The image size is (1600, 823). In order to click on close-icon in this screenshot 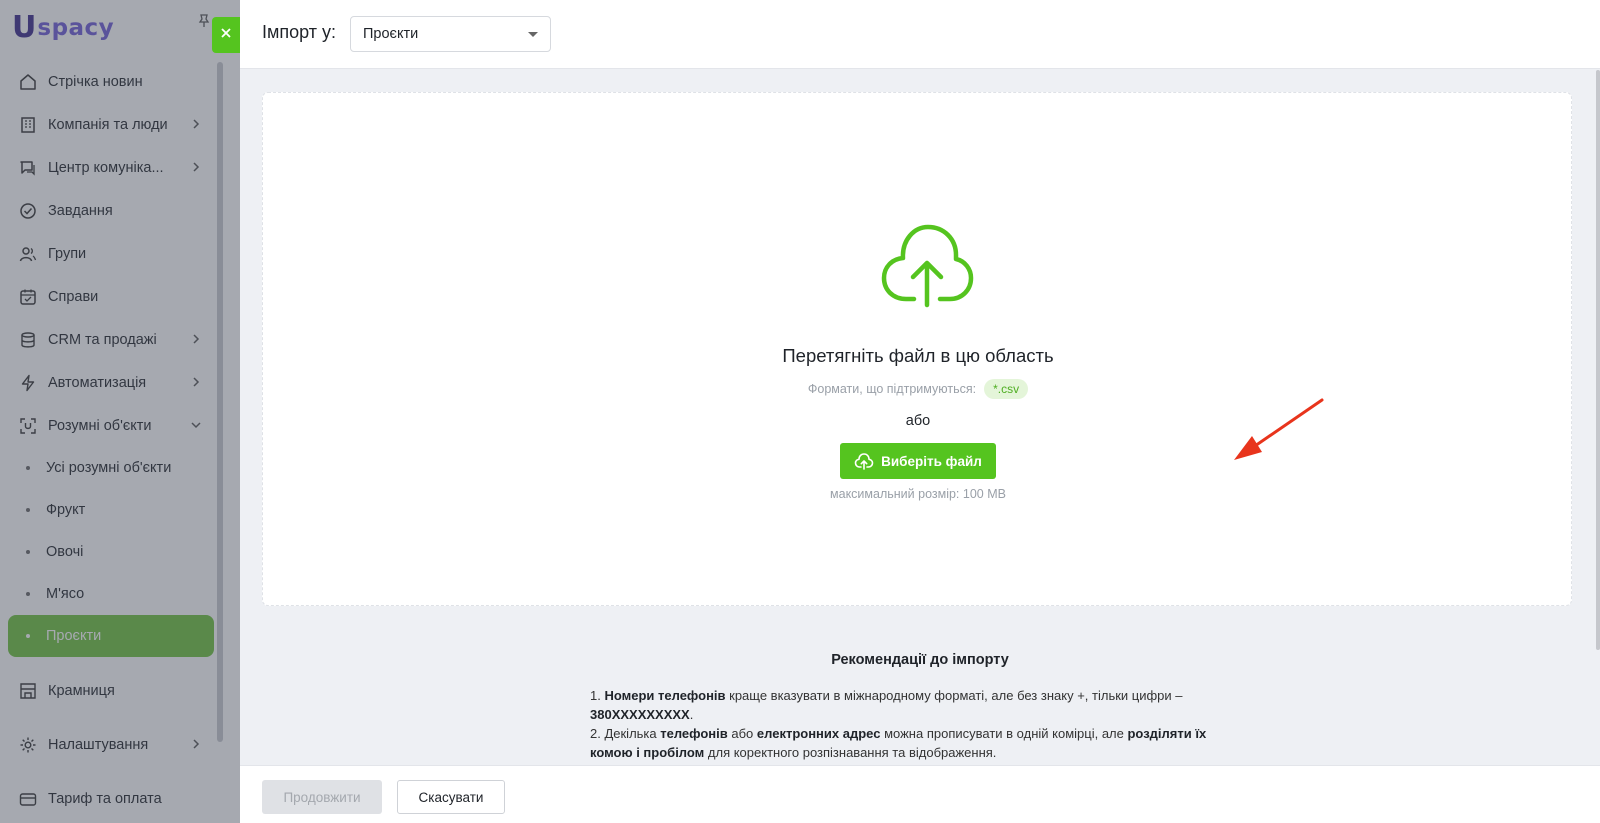, I will do `click(226, 35)`.